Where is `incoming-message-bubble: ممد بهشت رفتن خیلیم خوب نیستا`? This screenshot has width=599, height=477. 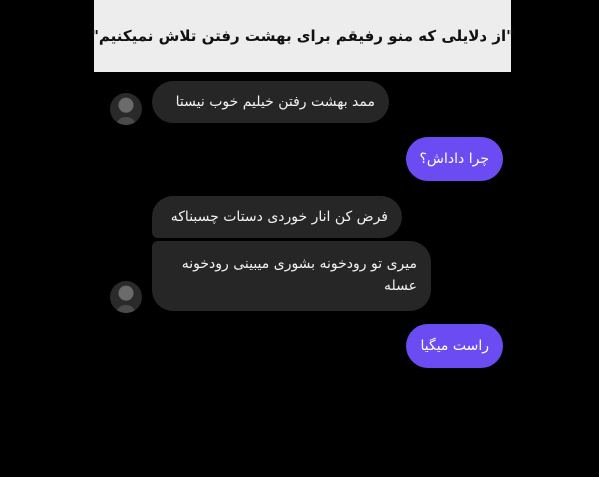
incoming-message-bubble: ممد بهشت رفتن خیلیم خوب نیستا is located at coordinates (270, 102).